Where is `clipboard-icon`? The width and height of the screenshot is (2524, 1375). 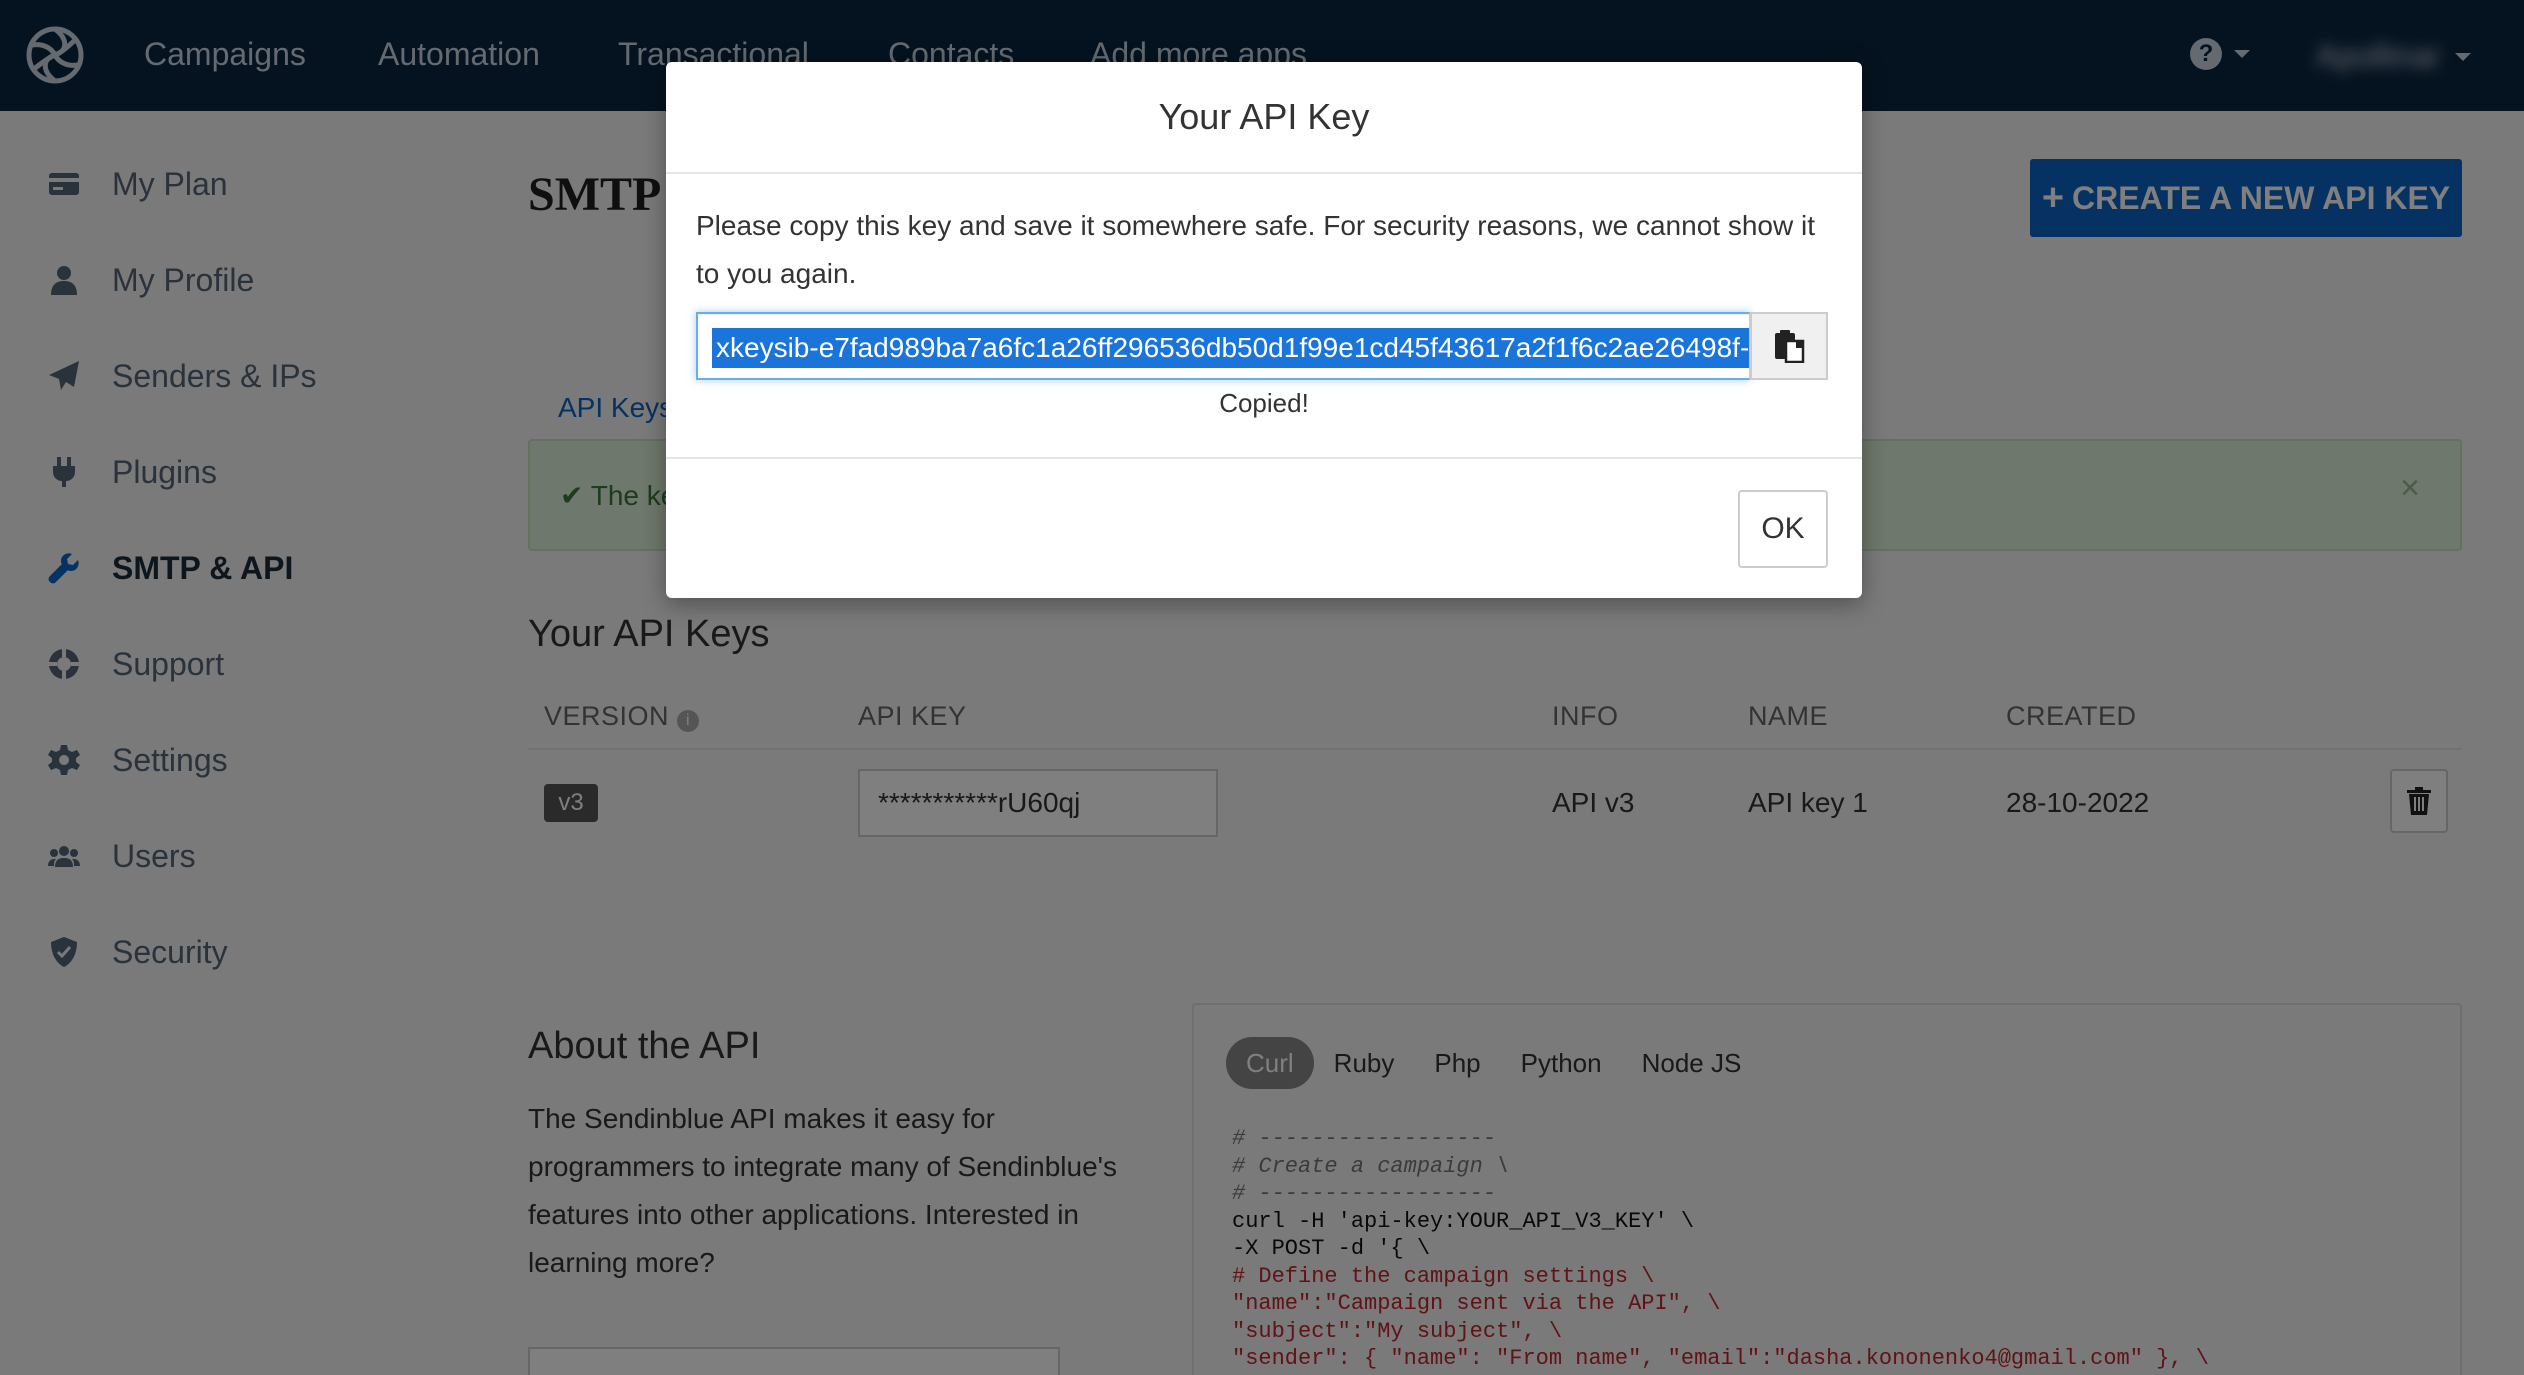 clipboard-icon is located at coordinates (1790, 346).